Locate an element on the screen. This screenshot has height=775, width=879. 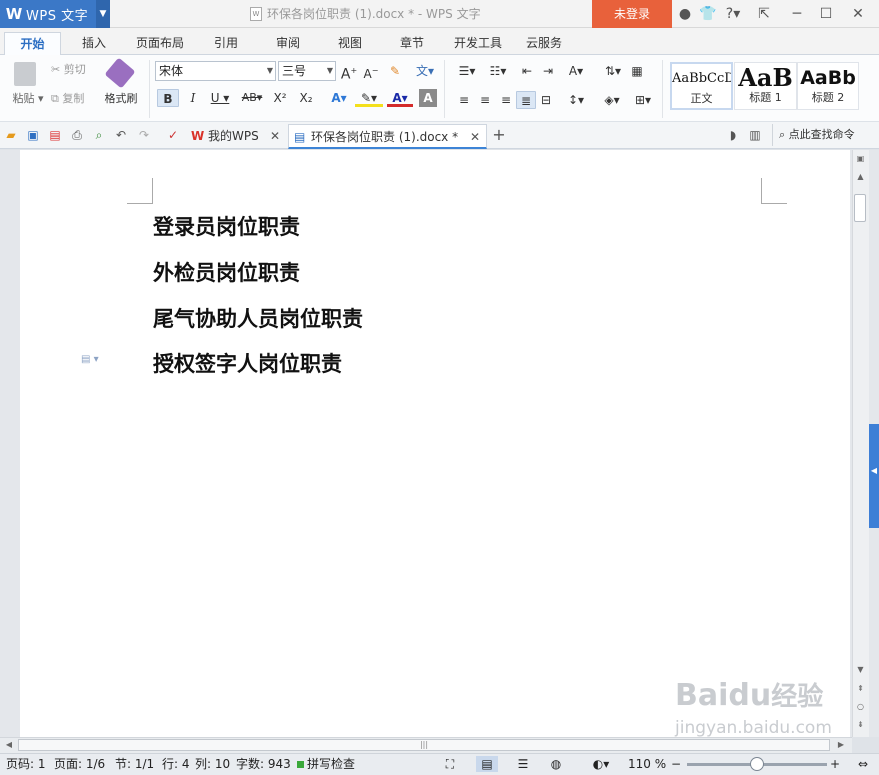
tab-developer: 开发工具 is located at coordinates (478, 43).